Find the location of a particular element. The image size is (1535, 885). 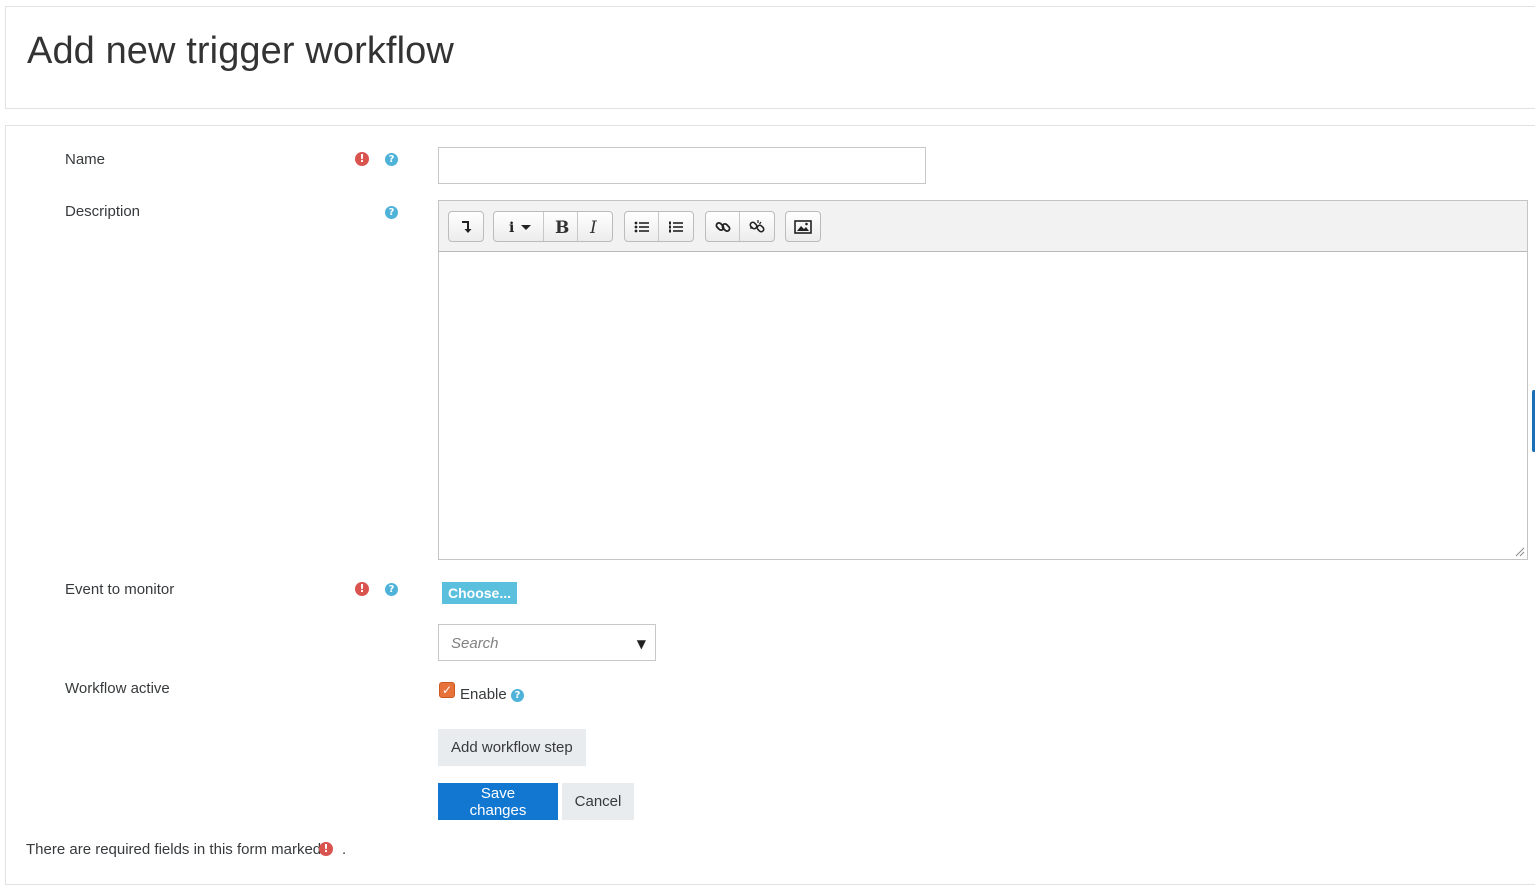

image-icon is located at coordinates (803, 226).